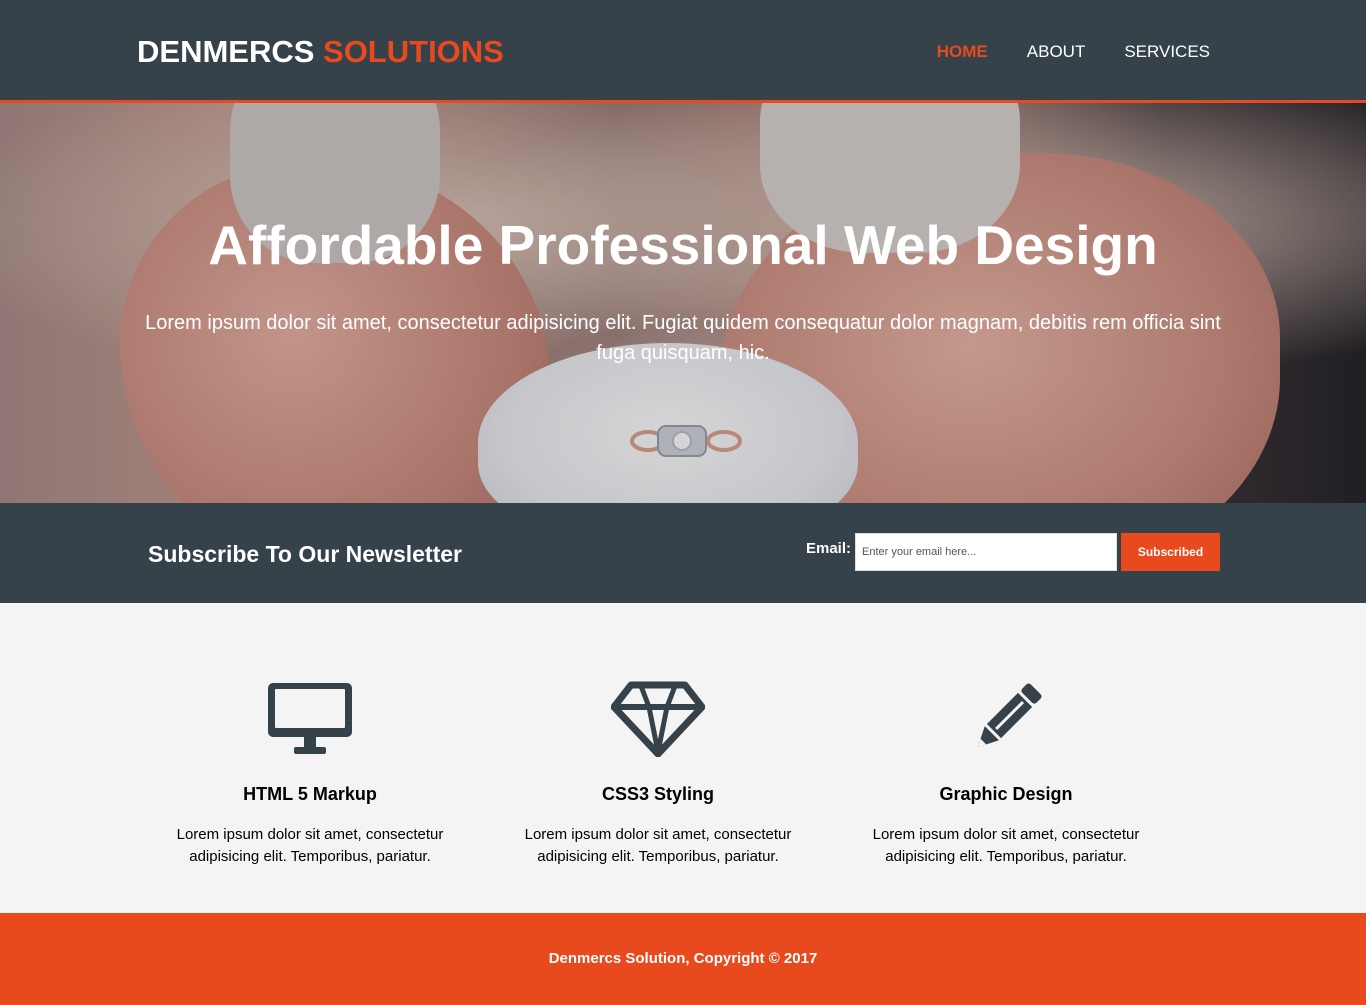 This screenshot has height=1005, width=1366. I want to click on brand-name: DENMERCS, so click(230, 51).